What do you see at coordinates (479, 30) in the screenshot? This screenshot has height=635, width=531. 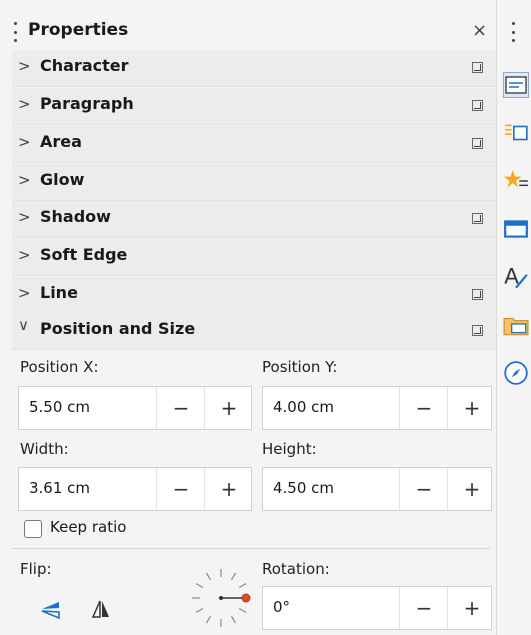 I see `close-icon: ×` at bounding box center [479, 30].